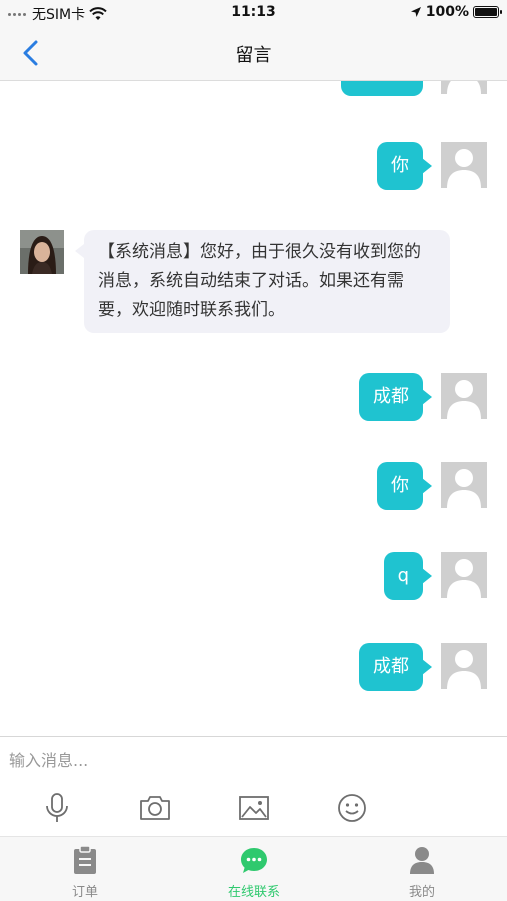 The height and width of the screenshot is (901, 507). What do you see at coordinates (435, 576) in the screenshot?
I see `message-row: q` at bounding box center [435, 576].